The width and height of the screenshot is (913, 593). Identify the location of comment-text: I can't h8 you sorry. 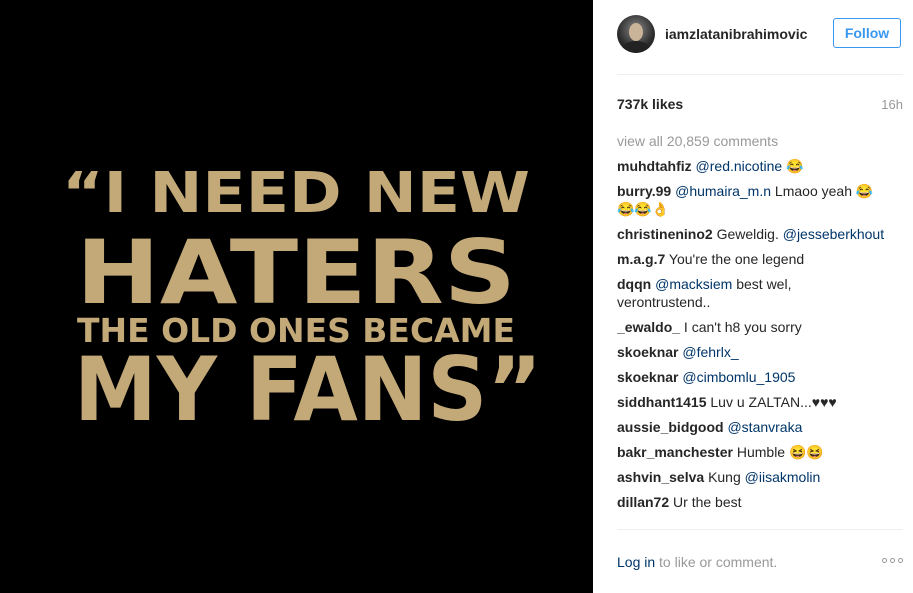
(742, 327).